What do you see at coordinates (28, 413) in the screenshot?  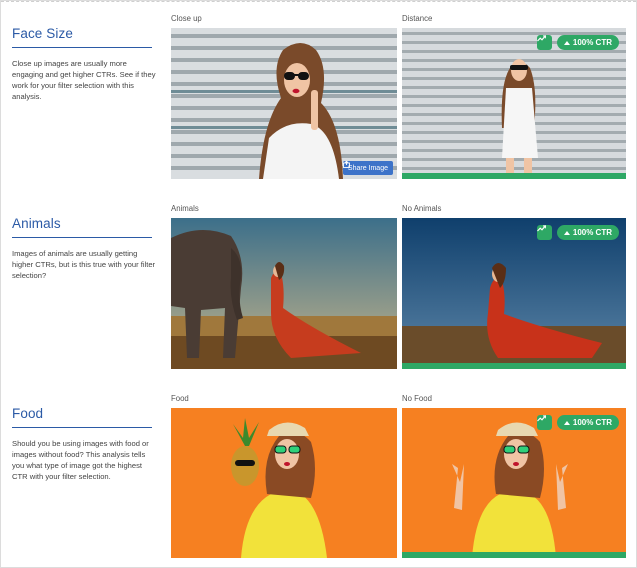 I see `section-title: Food` at bounding box center [28, 413].